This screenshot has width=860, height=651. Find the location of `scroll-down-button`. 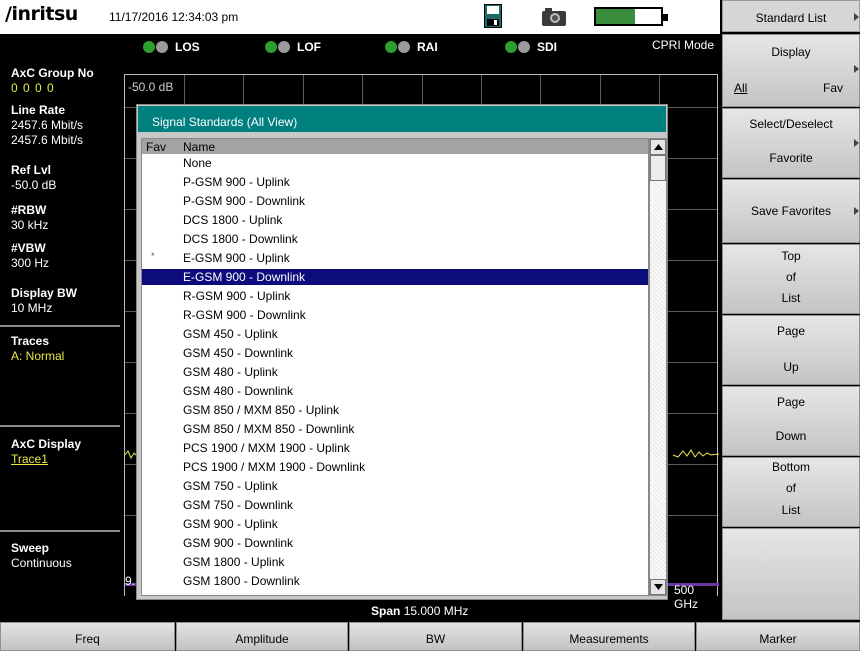

scroll-down-button is located at coordinates (658, 587).